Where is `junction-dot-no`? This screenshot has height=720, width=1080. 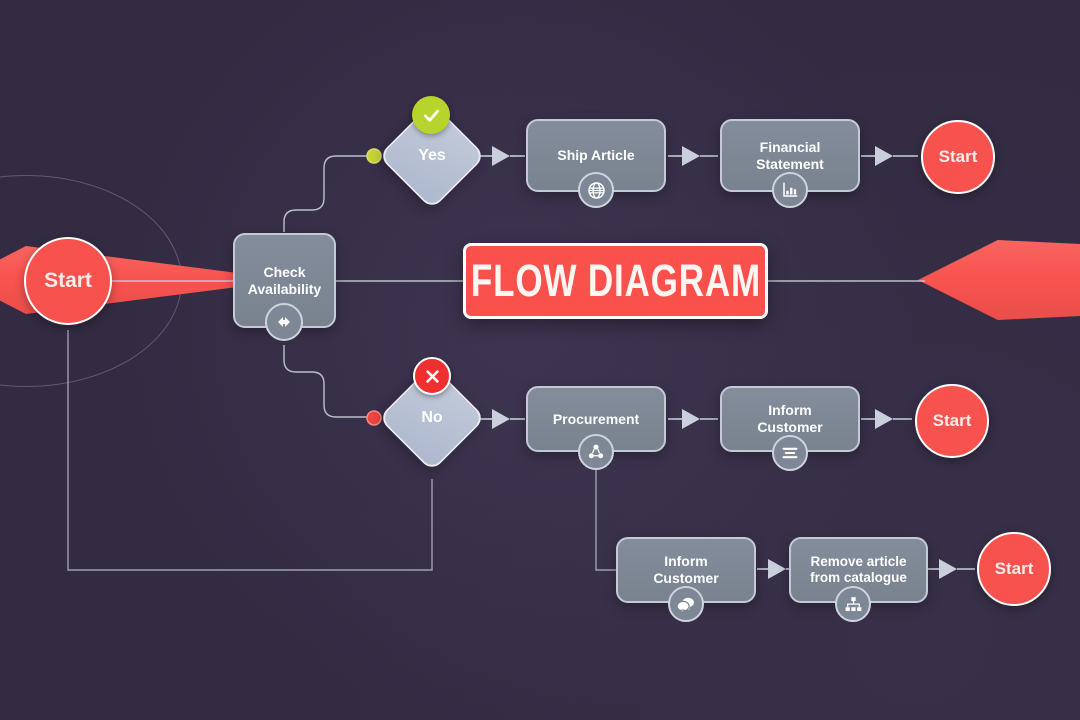 junction-dot-no is located at coordinates (374, 418).